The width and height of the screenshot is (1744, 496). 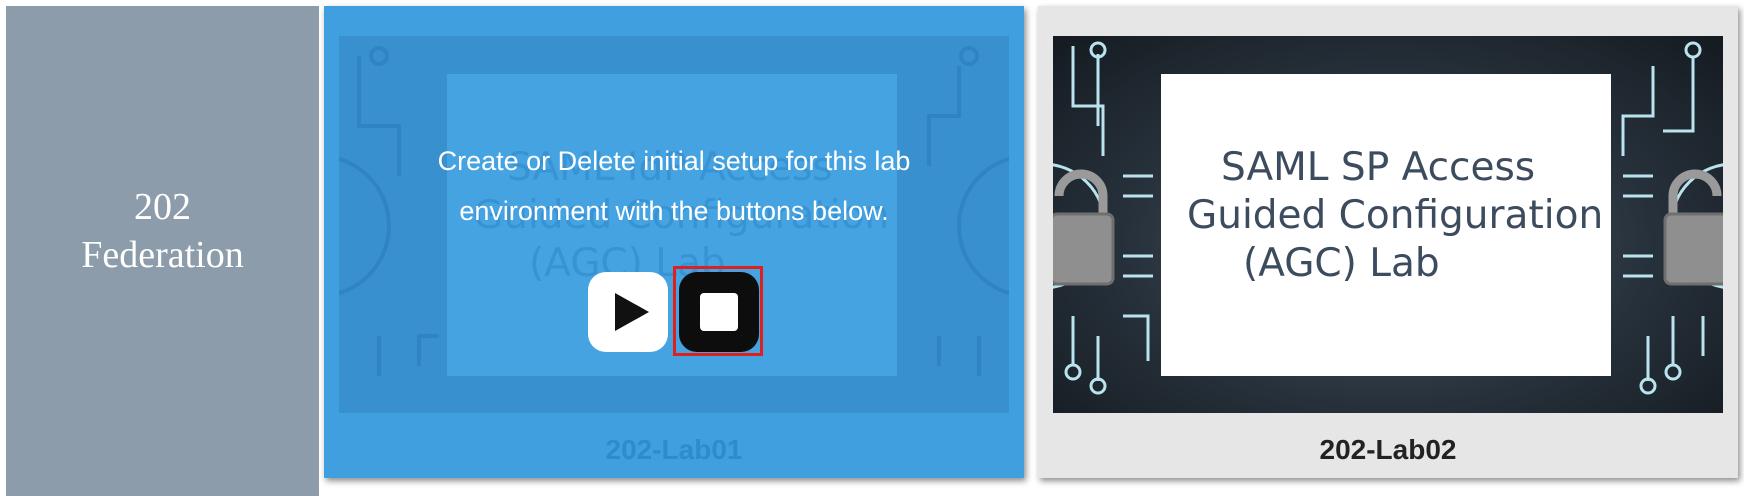 I want to click on lab-label: 202-Lab01, so click(x=674, y=449).